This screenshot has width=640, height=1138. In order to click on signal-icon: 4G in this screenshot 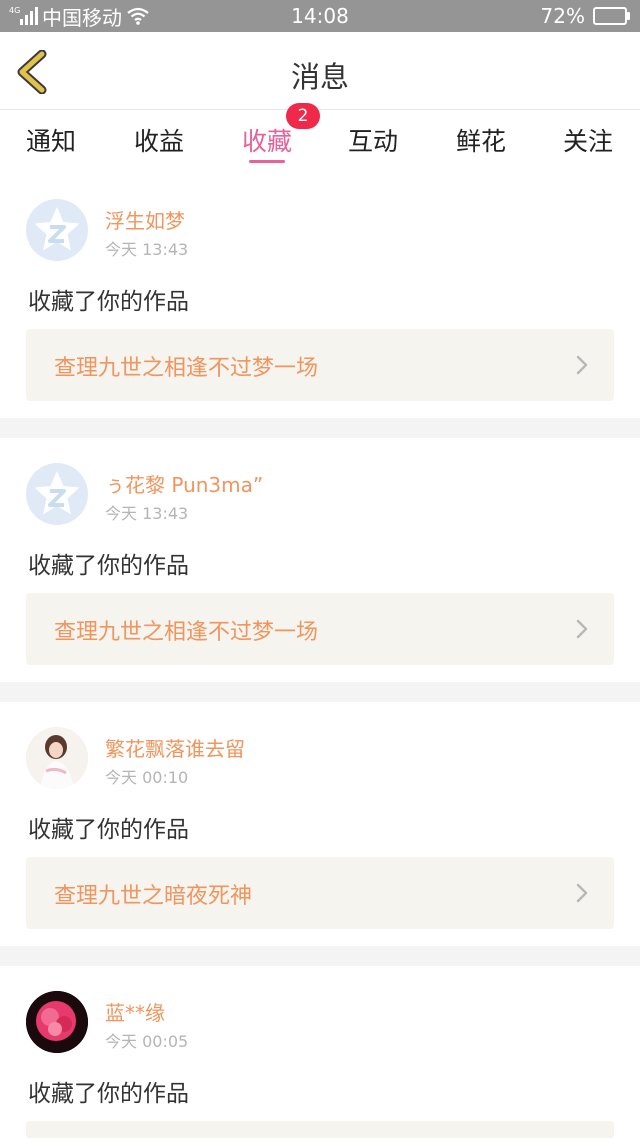, I will do `click(23, 15)`.